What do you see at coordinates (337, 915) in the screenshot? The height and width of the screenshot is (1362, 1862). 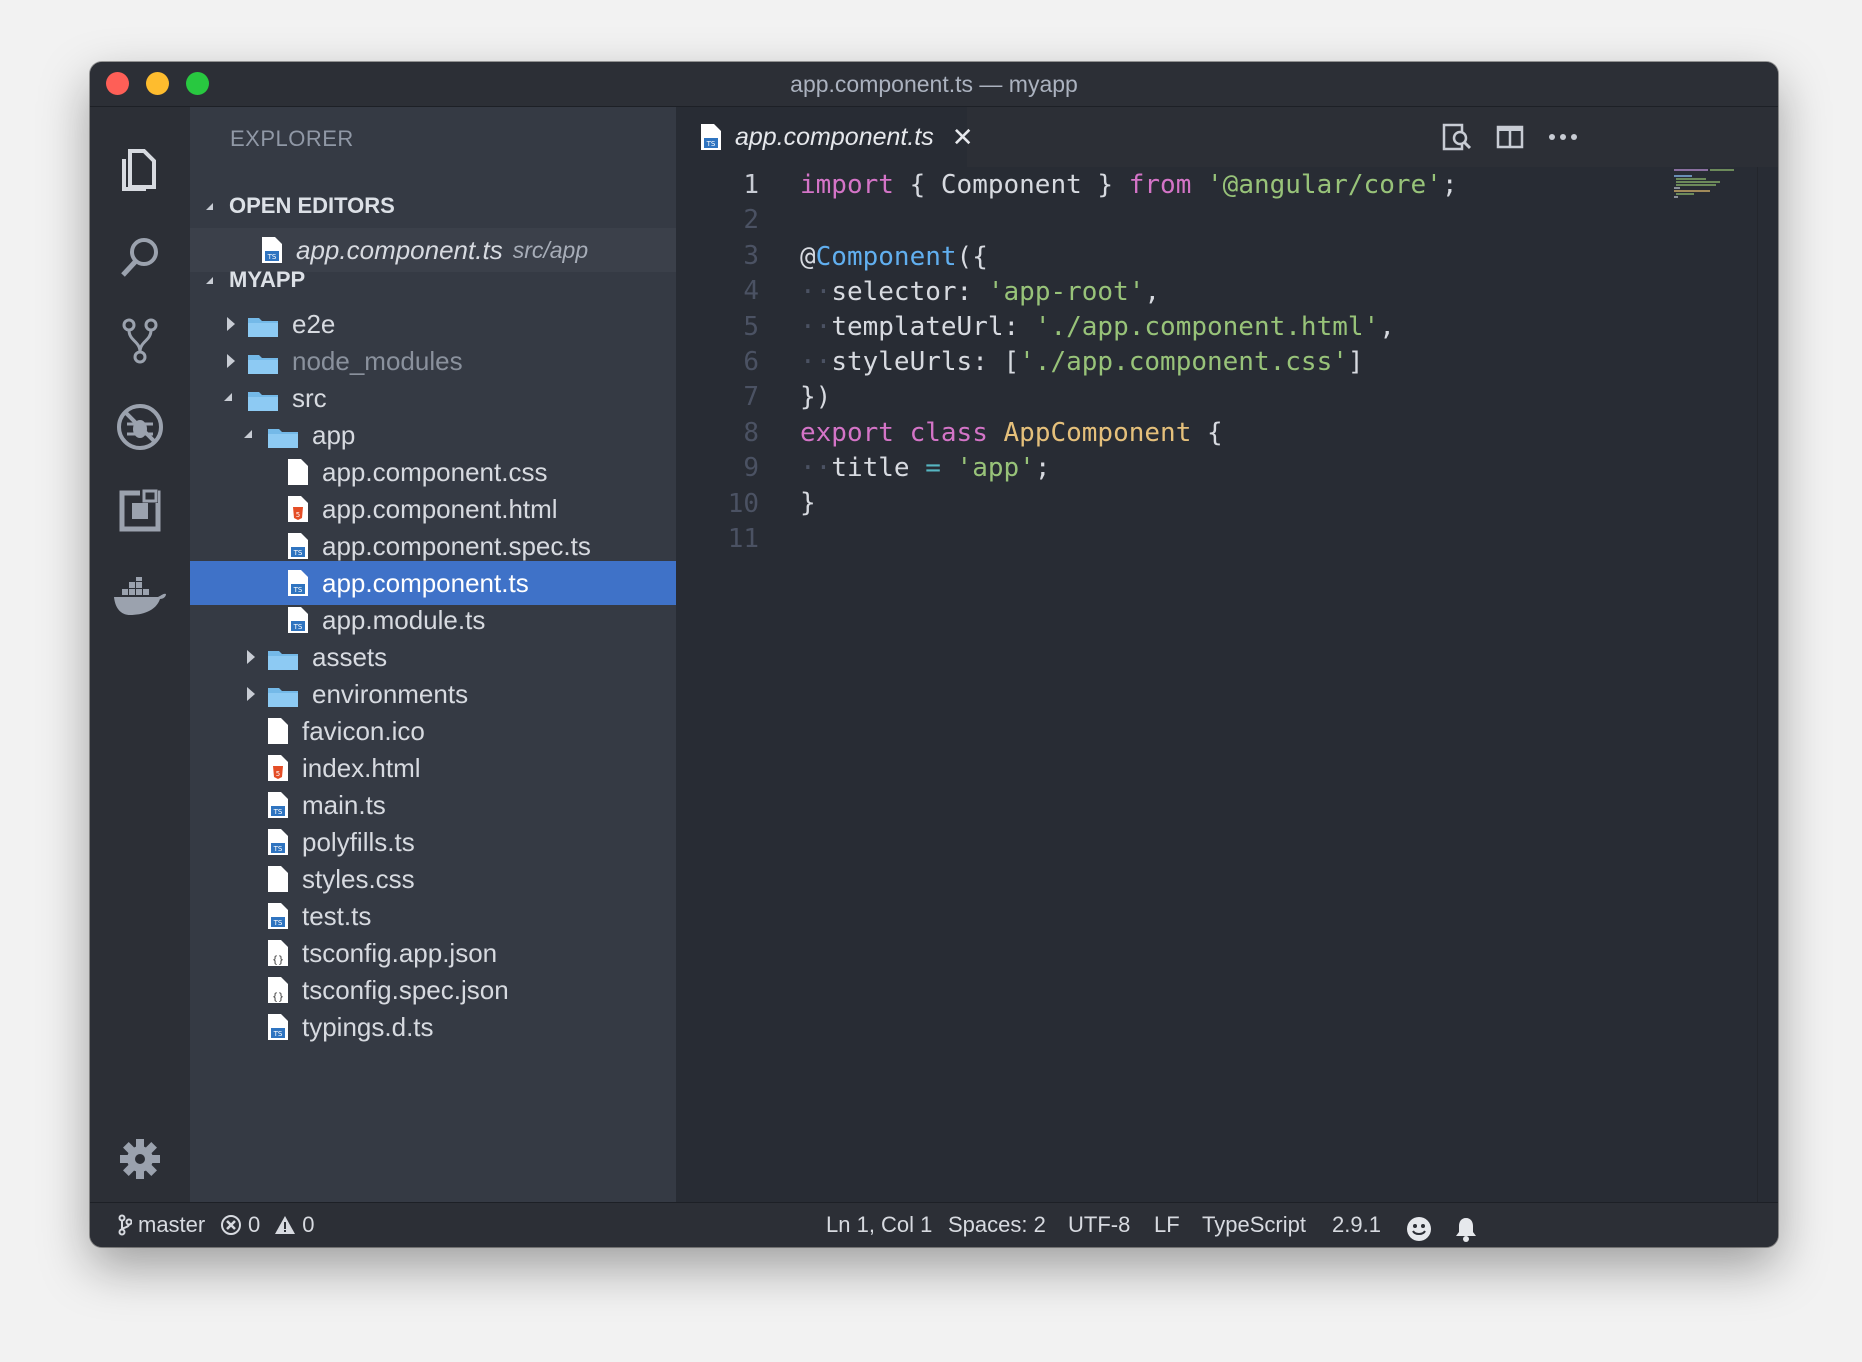 I see `tree-item-label: test.ts` at bounding box center [337, 915].